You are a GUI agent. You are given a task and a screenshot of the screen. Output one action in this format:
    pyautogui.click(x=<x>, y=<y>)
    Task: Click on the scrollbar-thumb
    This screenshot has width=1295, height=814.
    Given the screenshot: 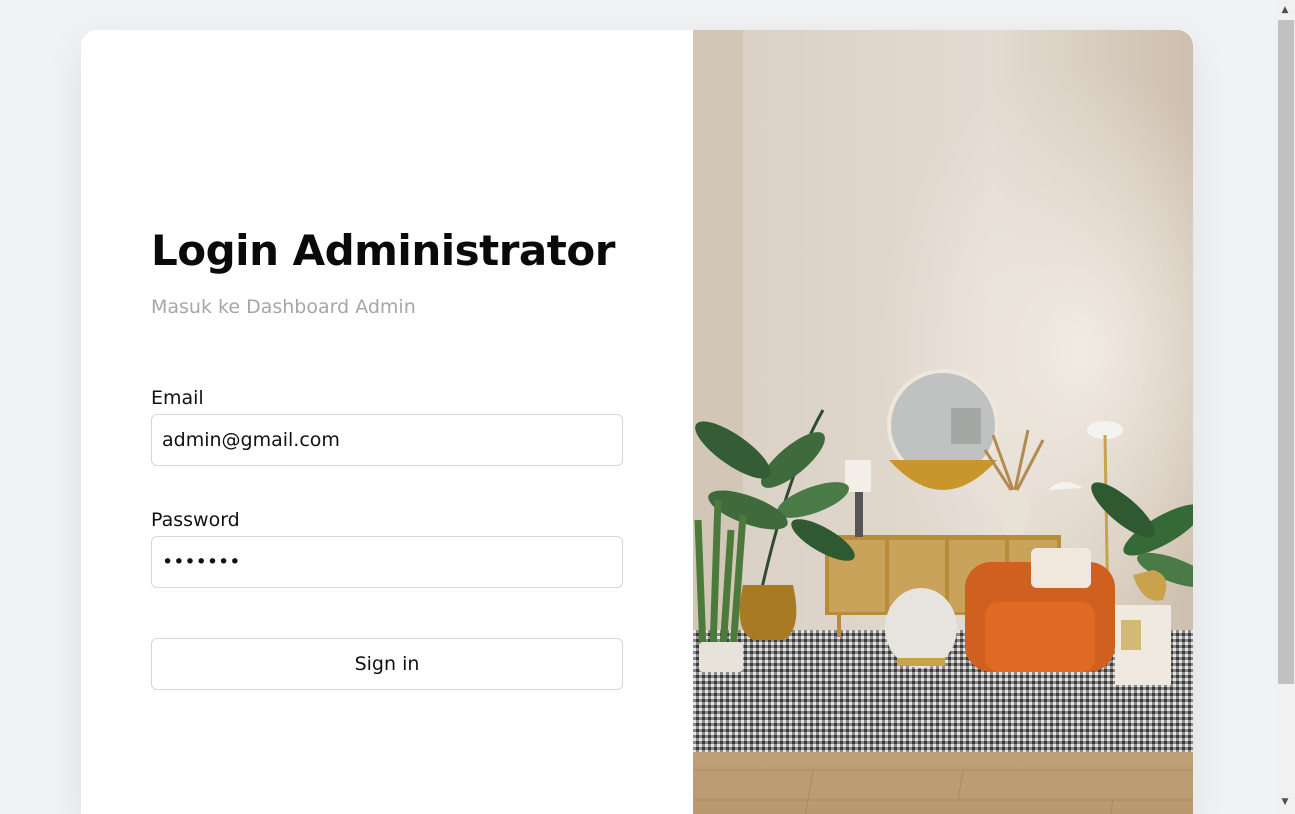 What is the action you would take?
    pyautogui.click(x=1286, y=352)
    